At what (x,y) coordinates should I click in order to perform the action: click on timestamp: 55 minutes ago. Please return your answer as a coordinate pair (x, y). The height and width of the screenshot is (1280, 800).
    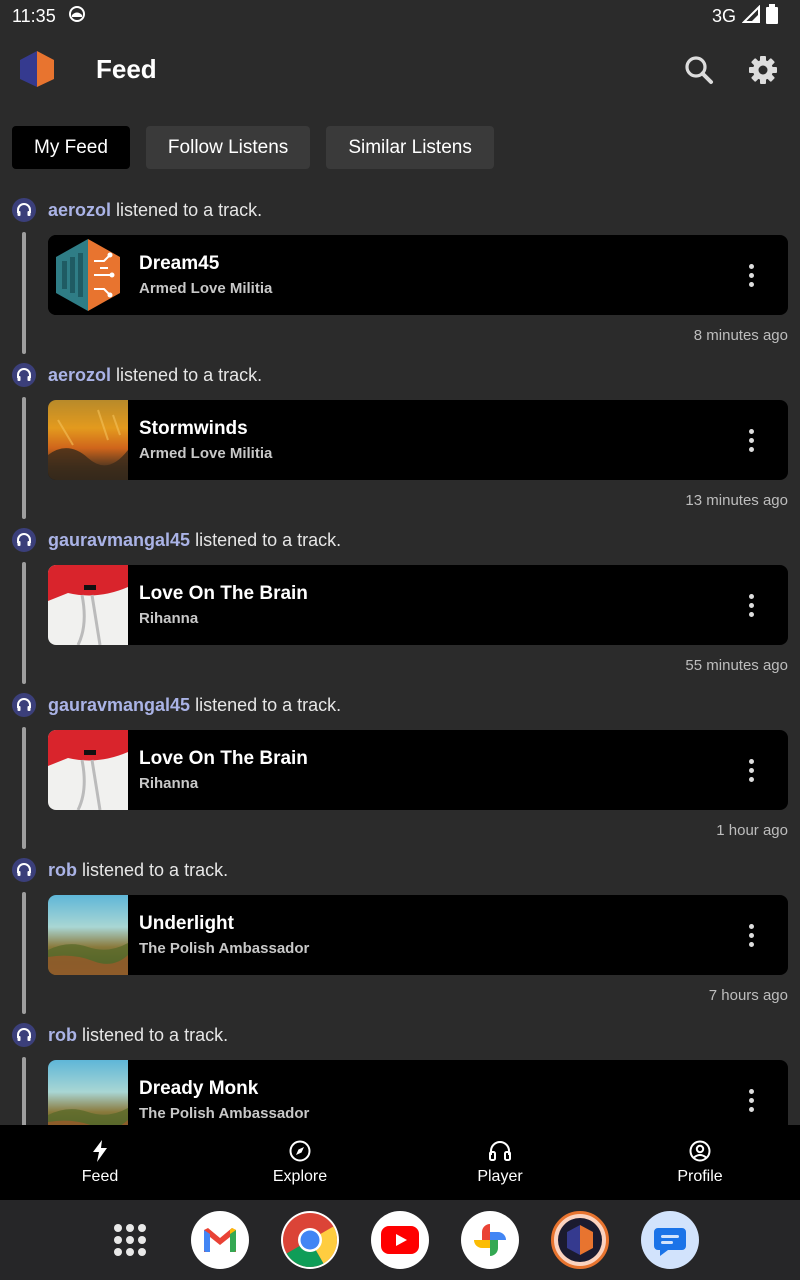
    Looking at the image, I should click on (736, 665).